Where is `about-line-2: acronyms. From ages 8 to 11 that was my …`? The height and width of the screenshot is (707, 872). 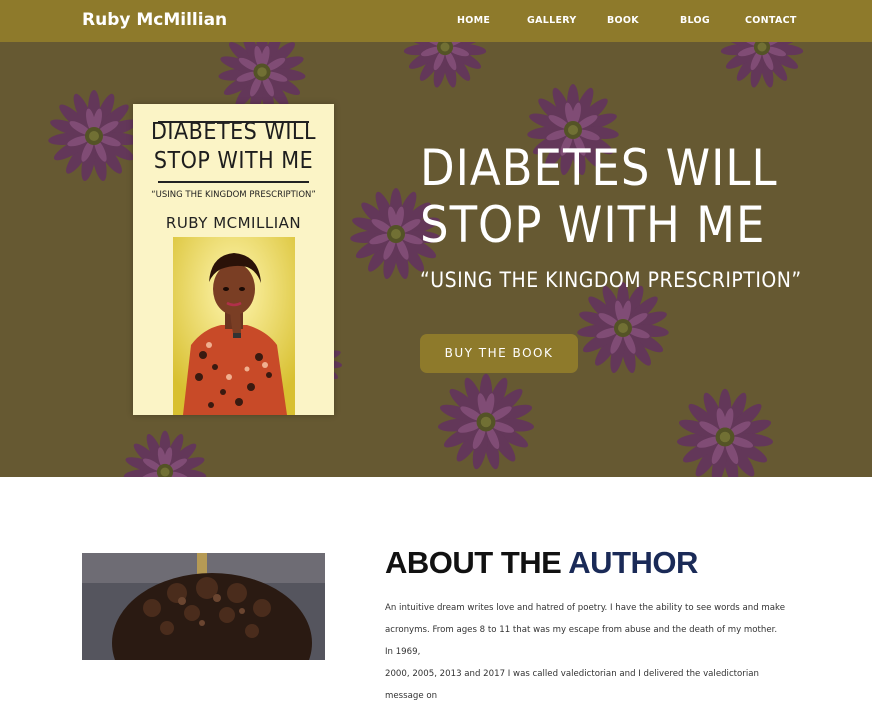
about-line-2: acronyms. From ages 8 to 11 that was my … is located at coordinates (581, 641).